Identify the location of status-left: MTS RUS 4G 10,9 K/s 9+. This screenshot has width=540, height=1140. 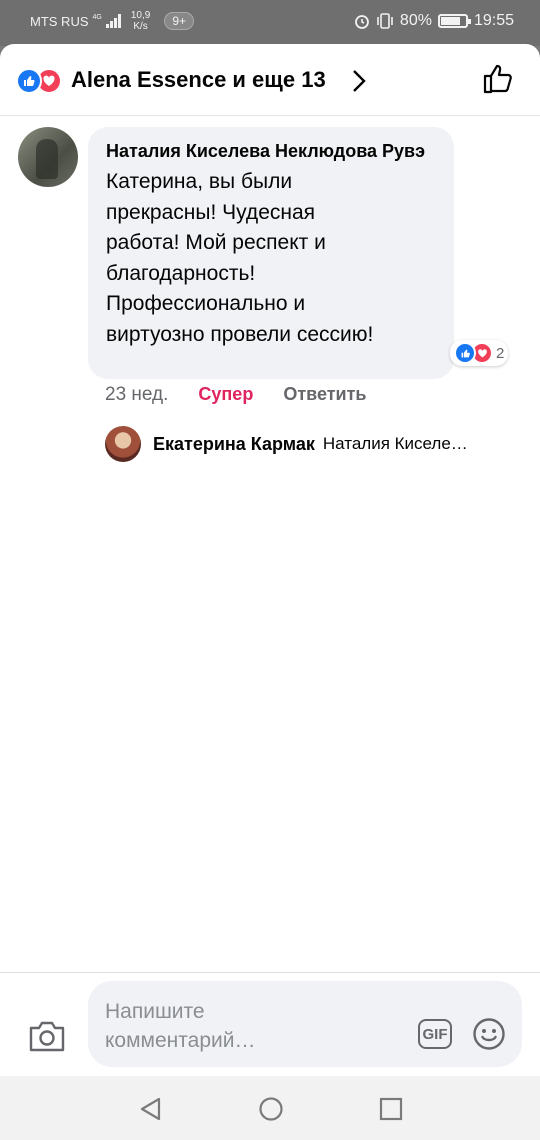
(112, 21).